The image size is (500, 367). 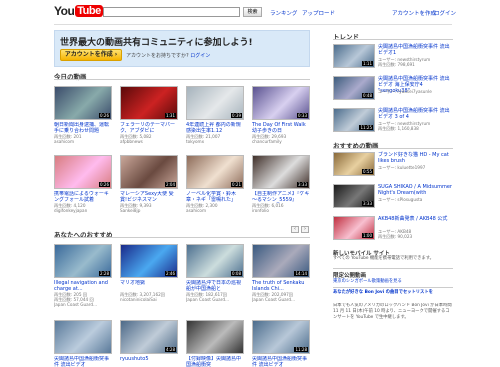 What do you see at coordinates (415, 114) in the screenshot?
I see `video-title-link: 尖閣諸島中国漁船衝突事件 流出ビデオ 3 of 4` at bounding box center [415, 114].